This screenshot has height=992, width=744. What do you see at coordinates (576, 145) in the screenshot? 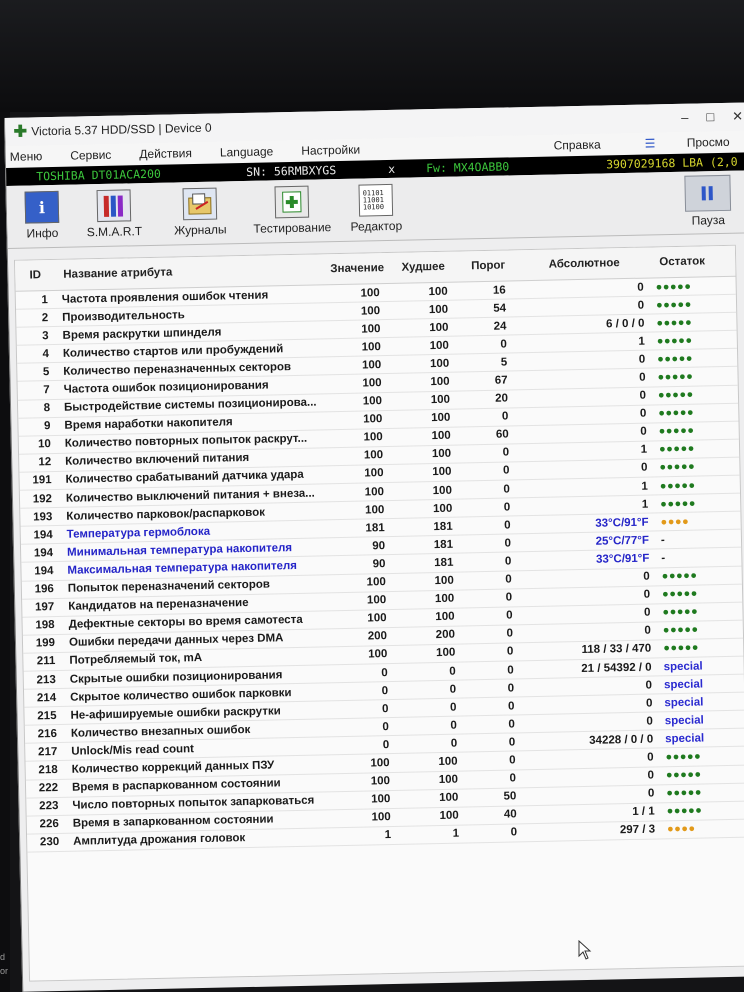
I see `menu-item-help: Справка` at bounding box center [576, 145].